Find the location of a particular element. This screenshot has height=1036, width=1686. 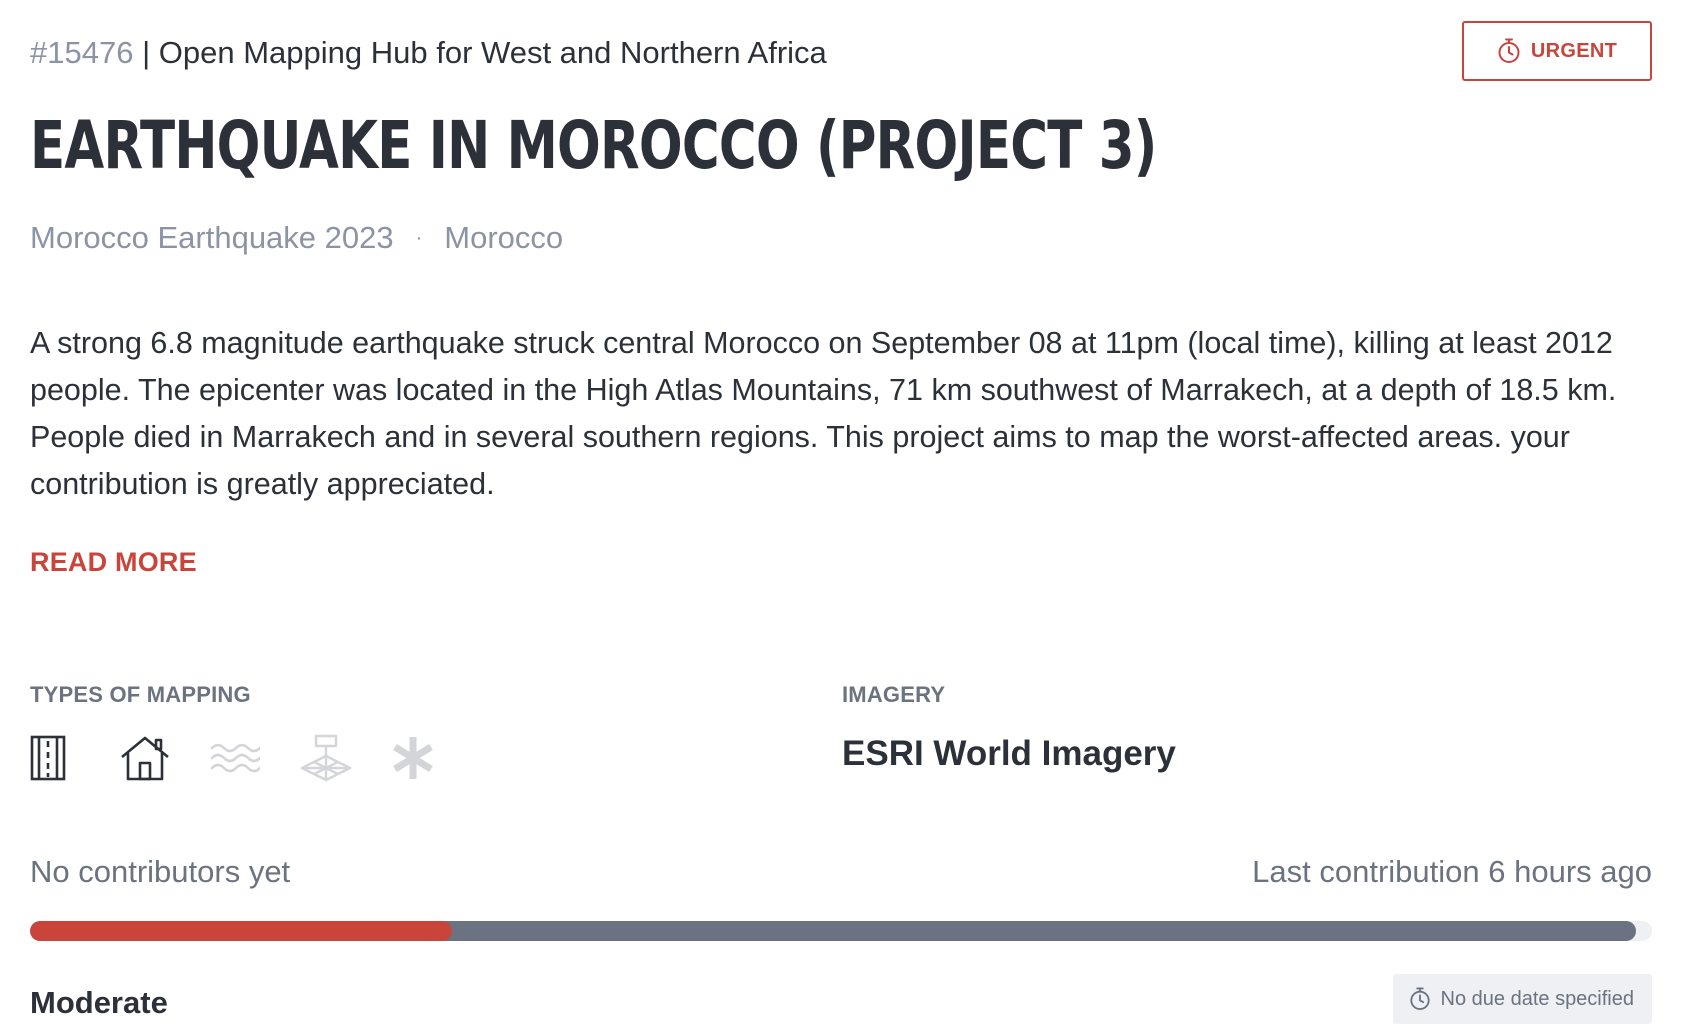

campaign-name: Morocco Earthquake 2023 is located at coordinates (212, 238).